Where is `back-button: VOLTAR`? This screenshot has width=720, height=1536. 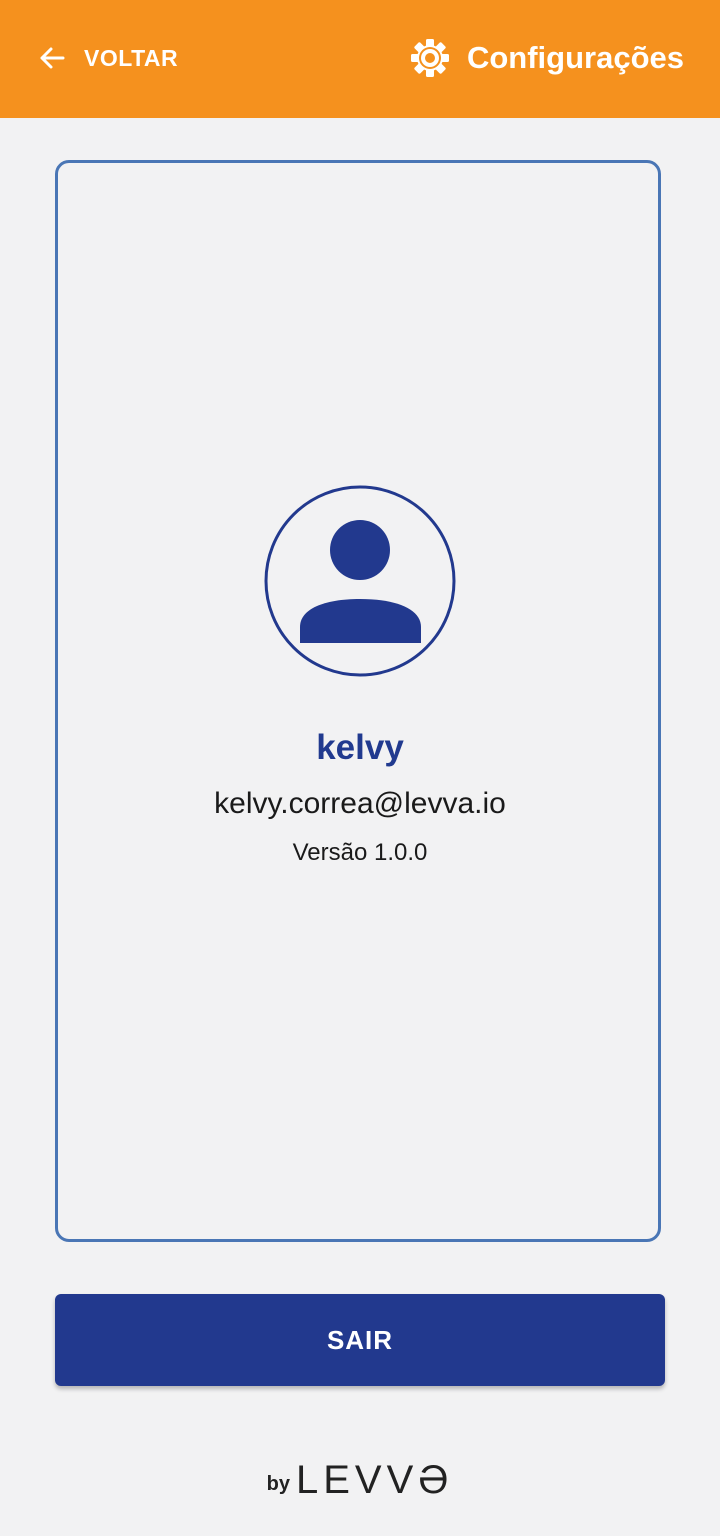 back-button: VOLTAR is located at coordinates (108, 58).